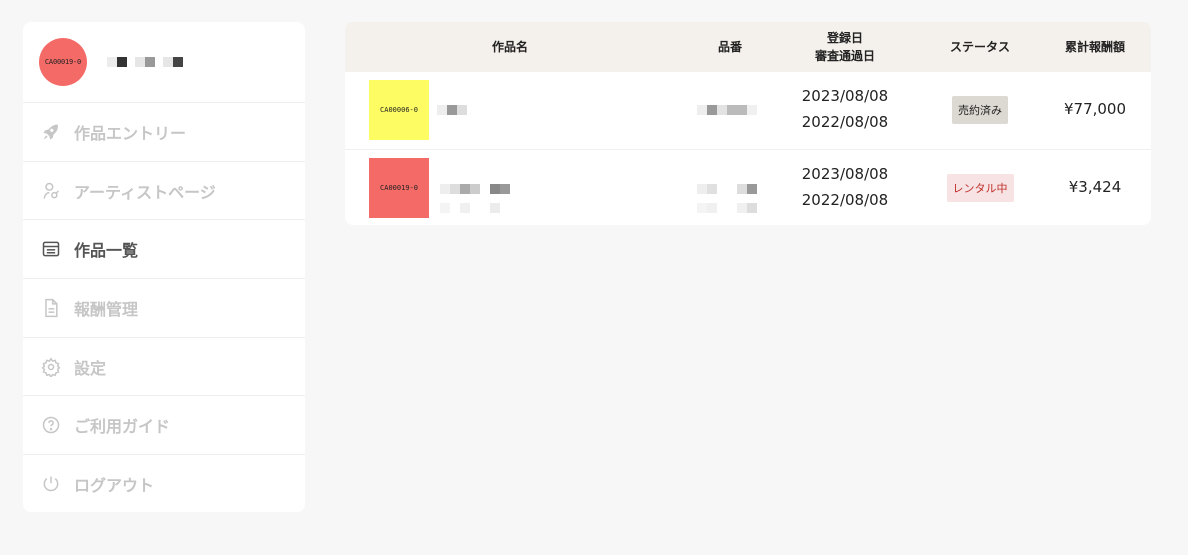 Image resolution: width=1188 pixels, height=555 pixels. What do you see at coordinates (1095, 186) in the screenshot?
I see `cumulative-amount: ¥3,424` at bounding box center [1095, 186].